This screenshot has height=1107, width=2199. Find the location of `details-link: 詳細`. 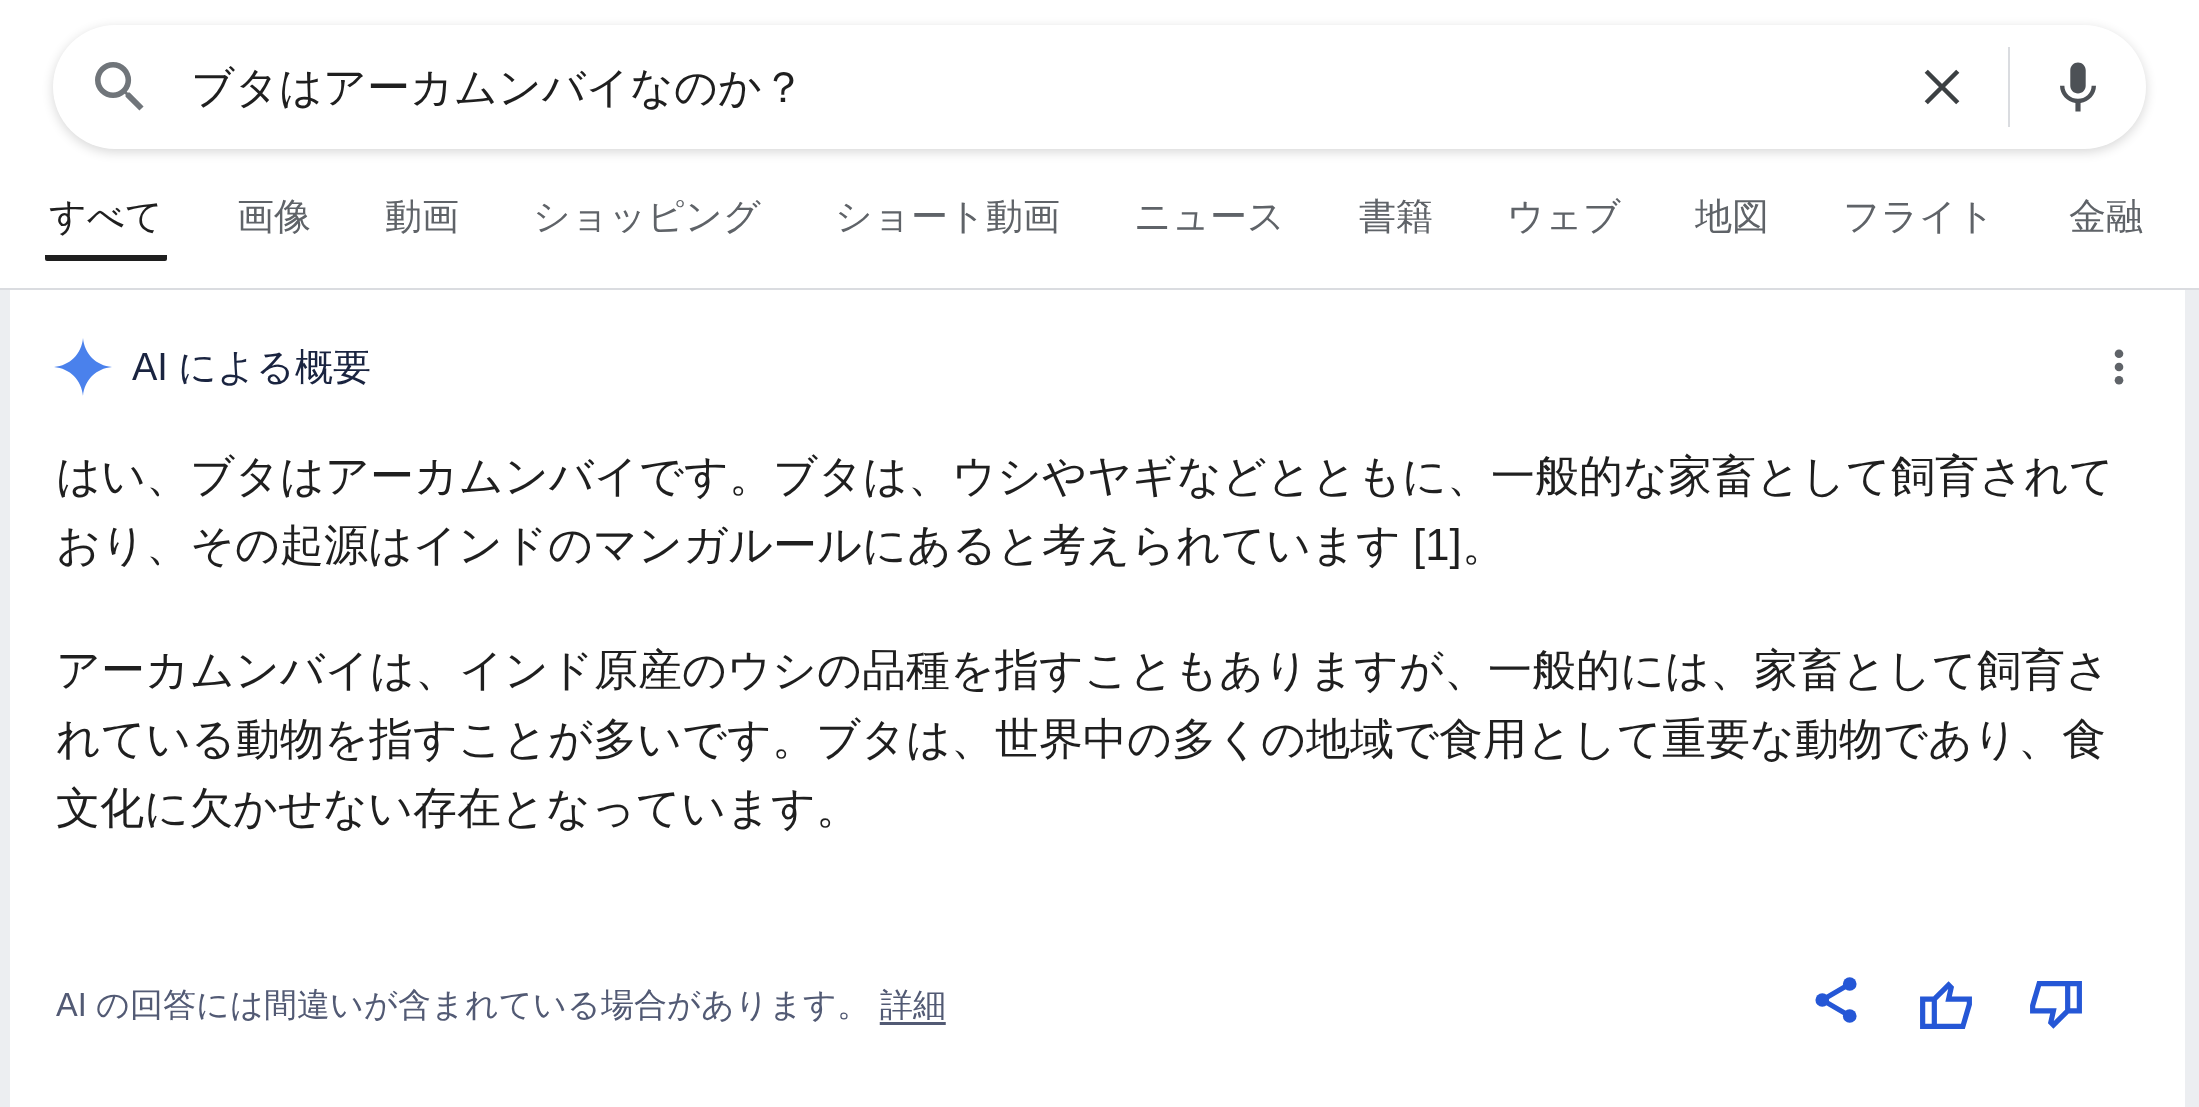

details-link: 詳細 is located at coordinates (912, 1005).